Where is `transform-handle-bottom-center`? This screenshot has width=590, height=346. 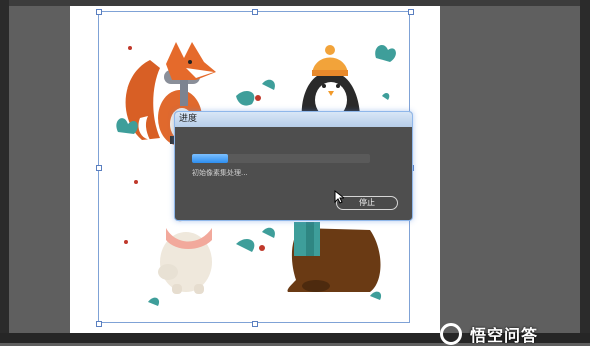
transform-handle-bottom-center is located at coordinates (255, 324).